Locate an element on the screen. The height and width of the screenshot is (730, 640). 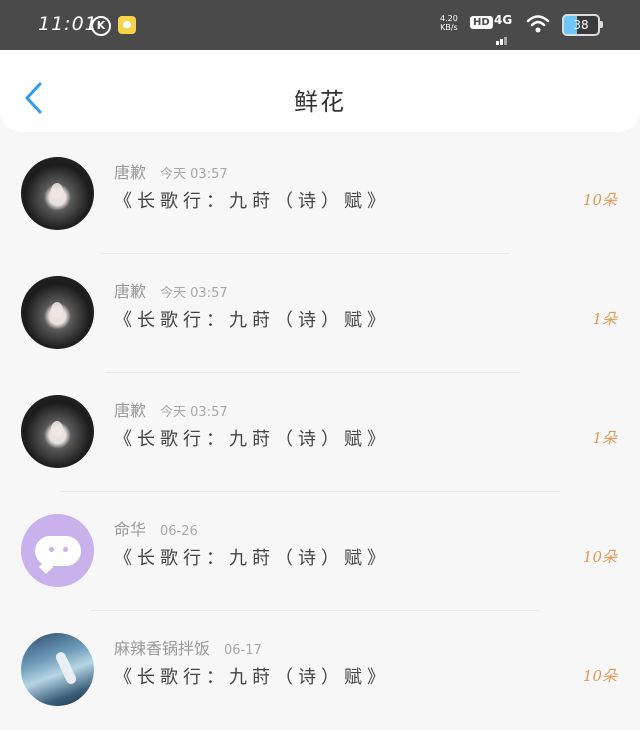
signal-icon is located at coordinates (502, 35).